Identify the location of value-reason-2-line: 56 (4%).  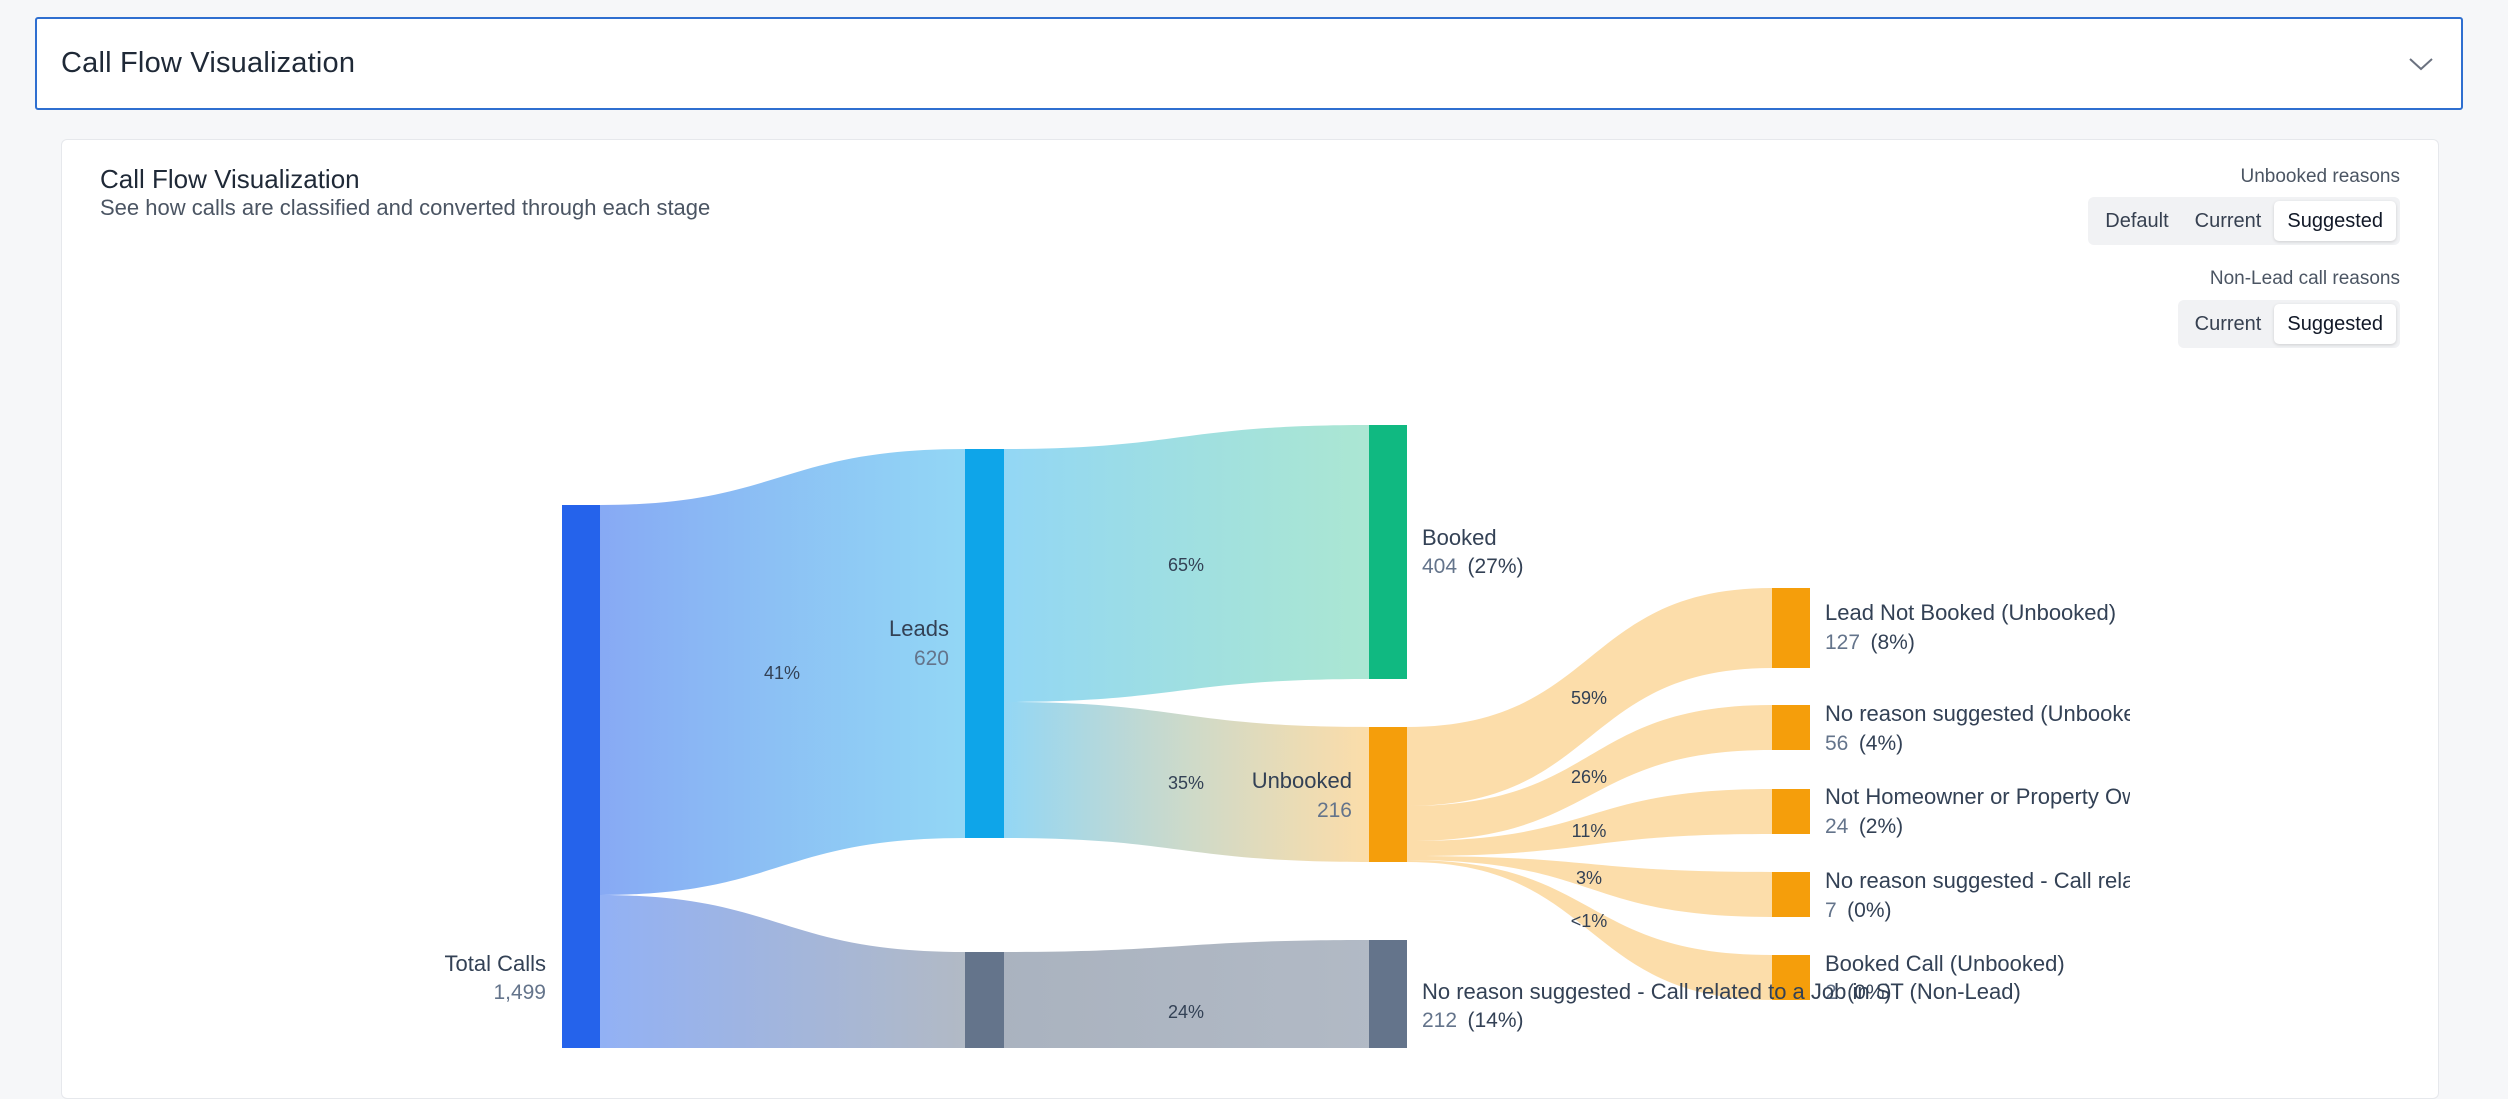
(1864, 743).